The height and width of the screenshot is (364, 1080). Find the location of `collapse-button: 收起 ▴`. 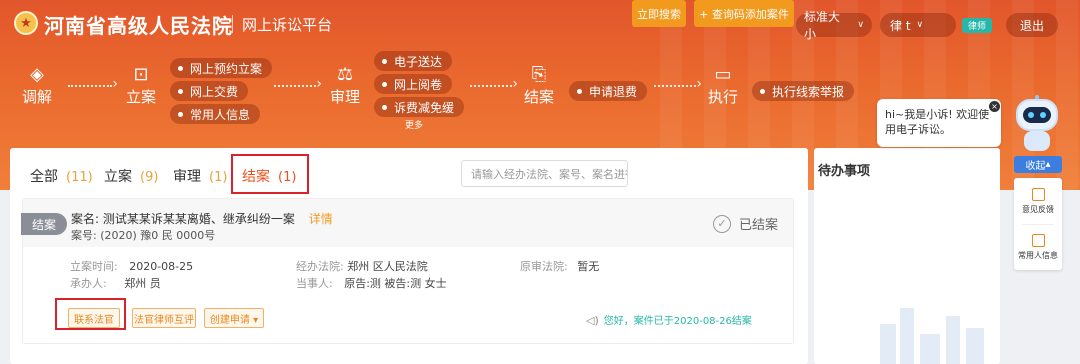

collapse-button: 收起 ▴ is located at coordinates (1038, 164).